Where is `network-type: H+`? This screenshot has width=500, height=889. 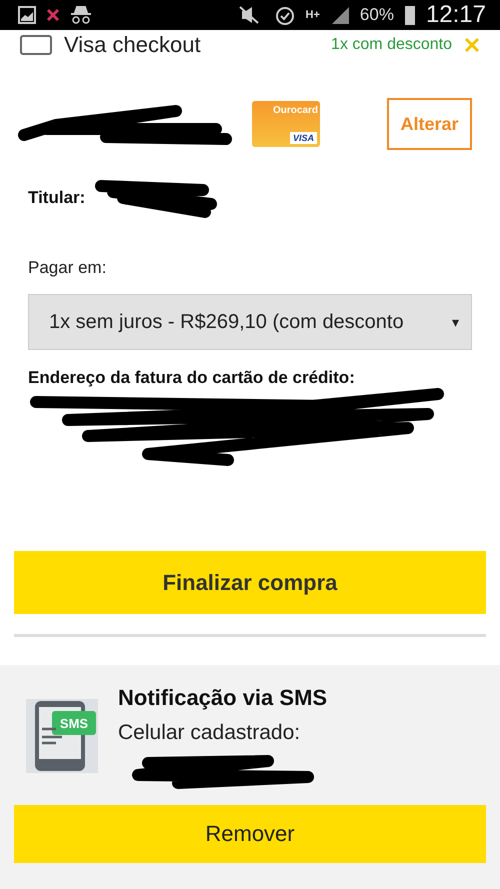
network-type: H+ is located at coordinates (313, 15).